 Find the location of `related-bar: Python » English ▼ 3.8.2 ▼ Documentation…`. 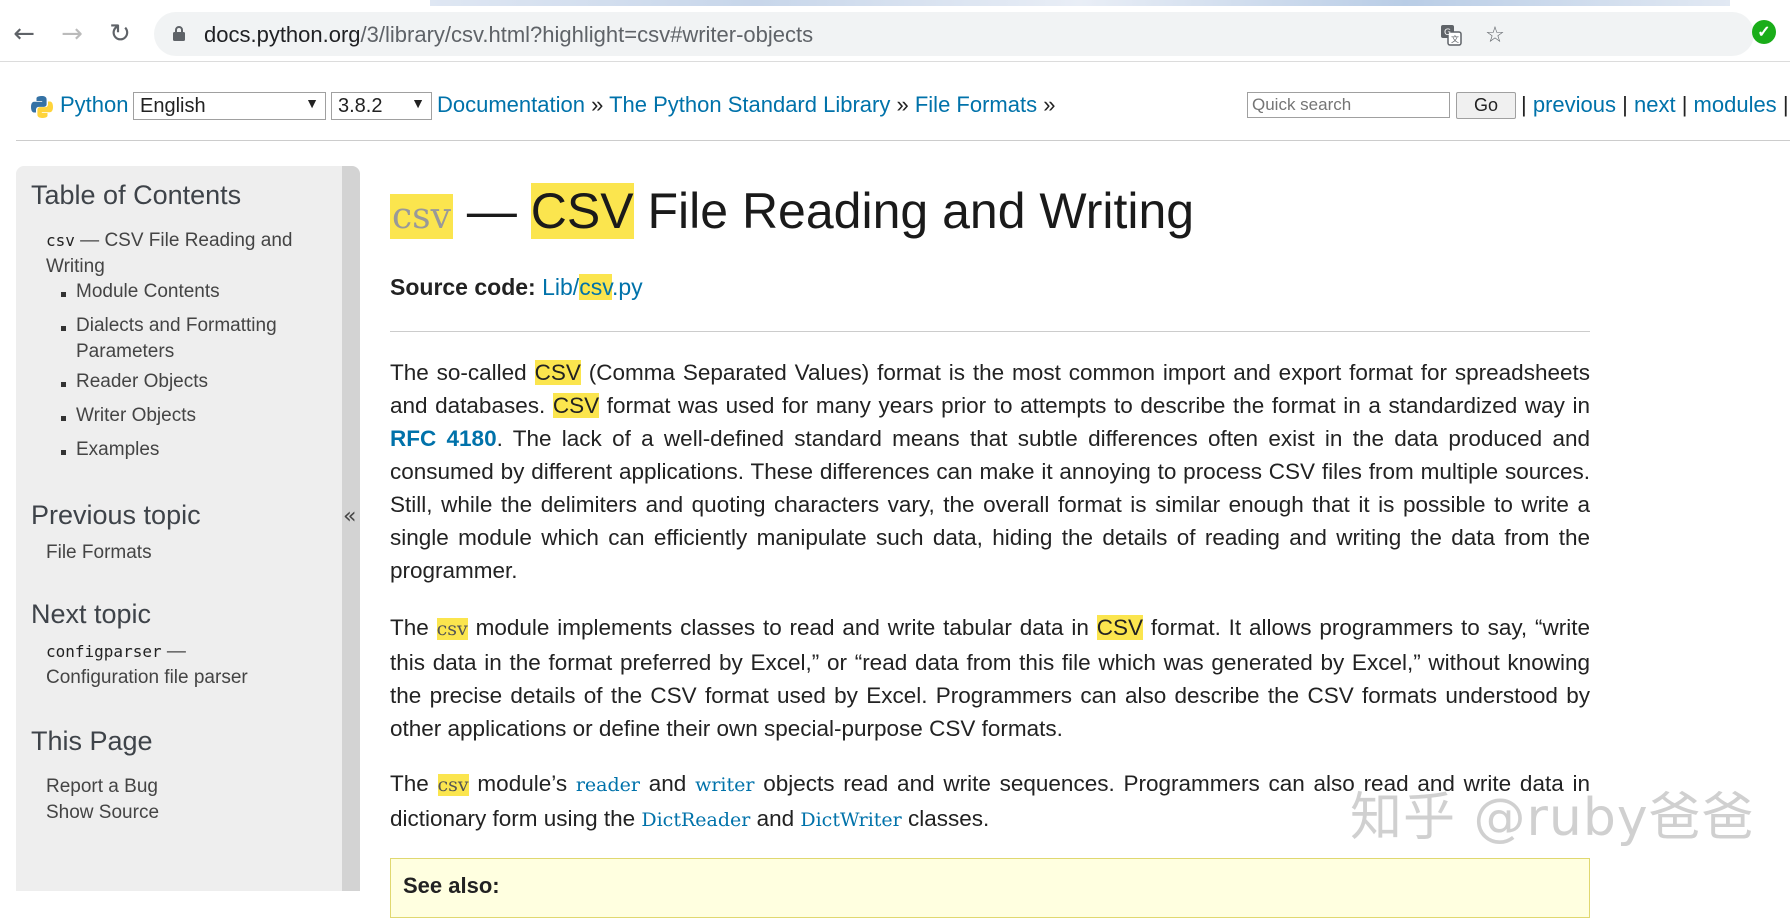

related-bar: Python » English ▼ 3.8.2 ▼ Documentation… is located at coordinates (903, 106).